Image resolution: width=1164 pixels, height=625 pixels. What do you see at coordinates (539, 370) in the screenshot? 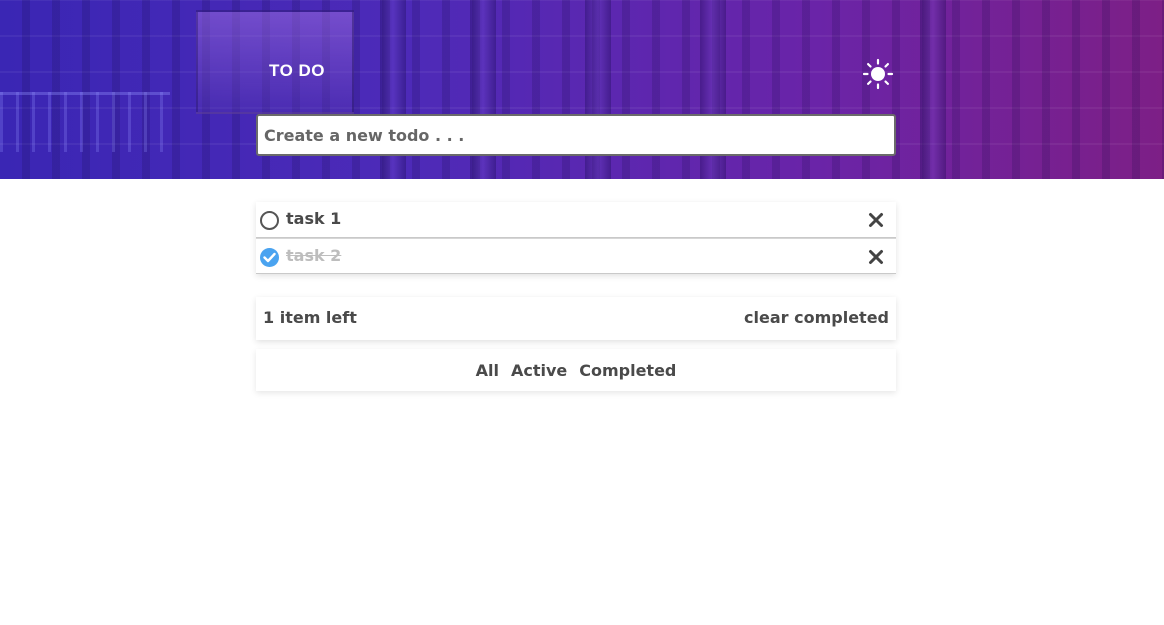
I see `filter-active: Active` at bounding box center [539, 370].